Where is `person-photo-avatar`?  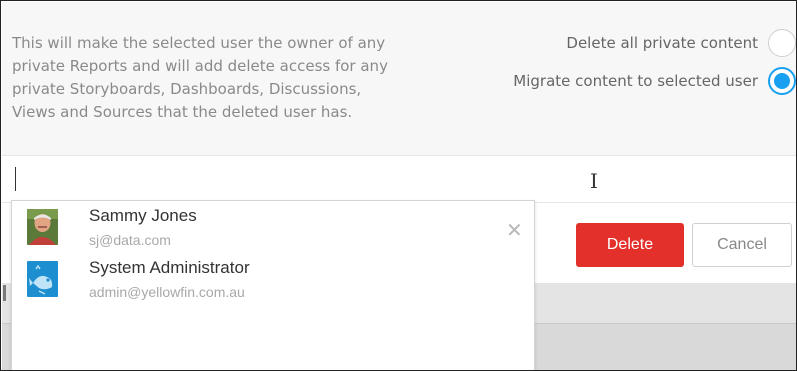 person-photo-avatar is located at coordinates (42, 227).